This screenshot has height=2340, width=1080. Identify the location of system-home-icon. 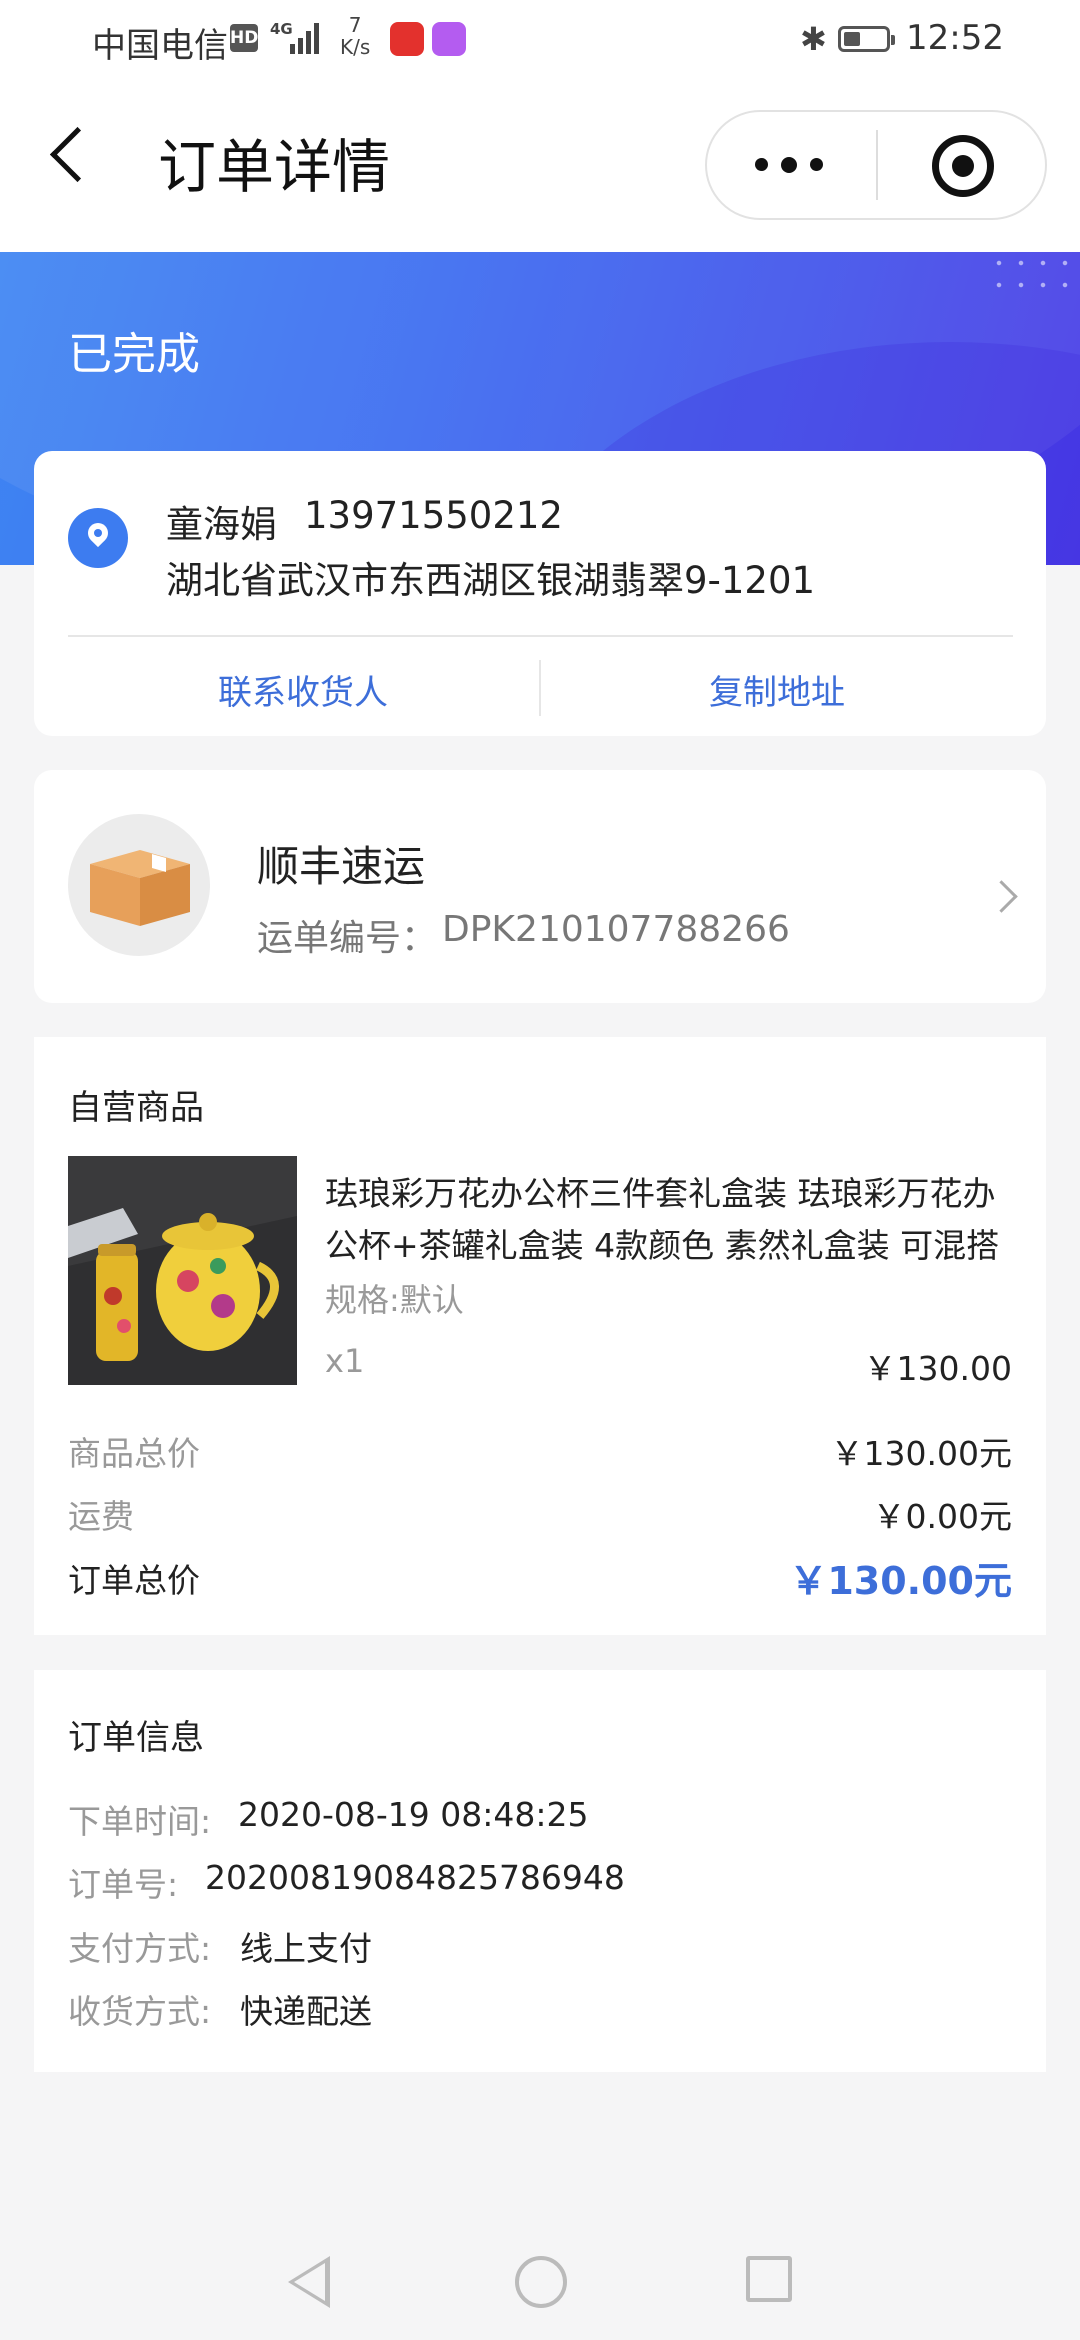
(541, 2282).